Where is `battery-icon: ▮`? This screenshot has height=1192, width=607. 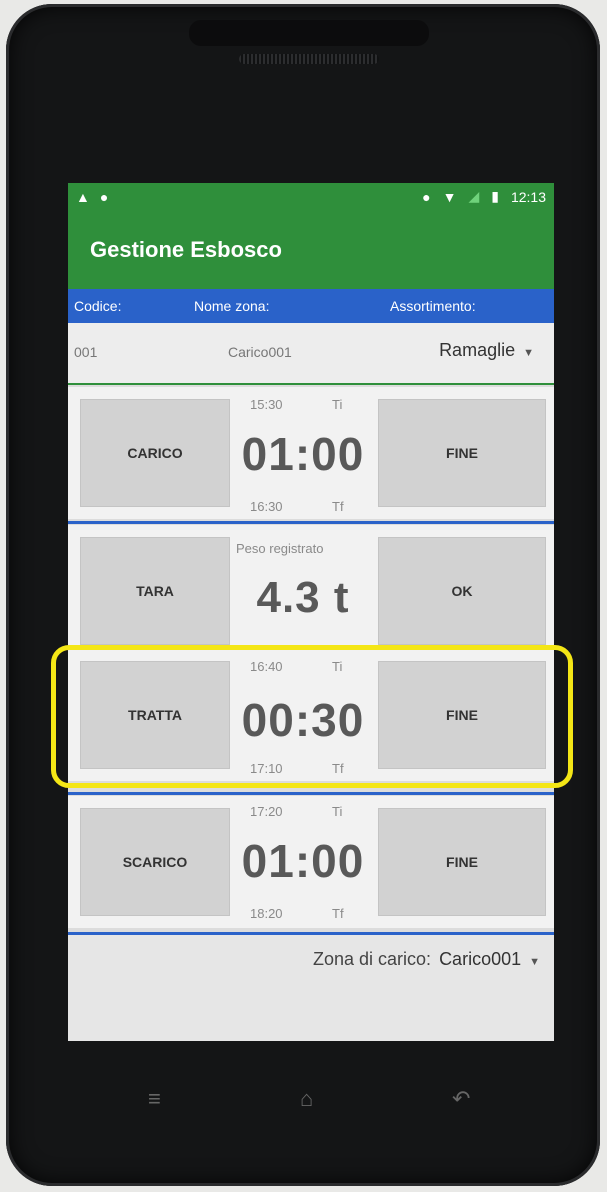
battery-icon: ▮ is located at coordinates (495, 196).